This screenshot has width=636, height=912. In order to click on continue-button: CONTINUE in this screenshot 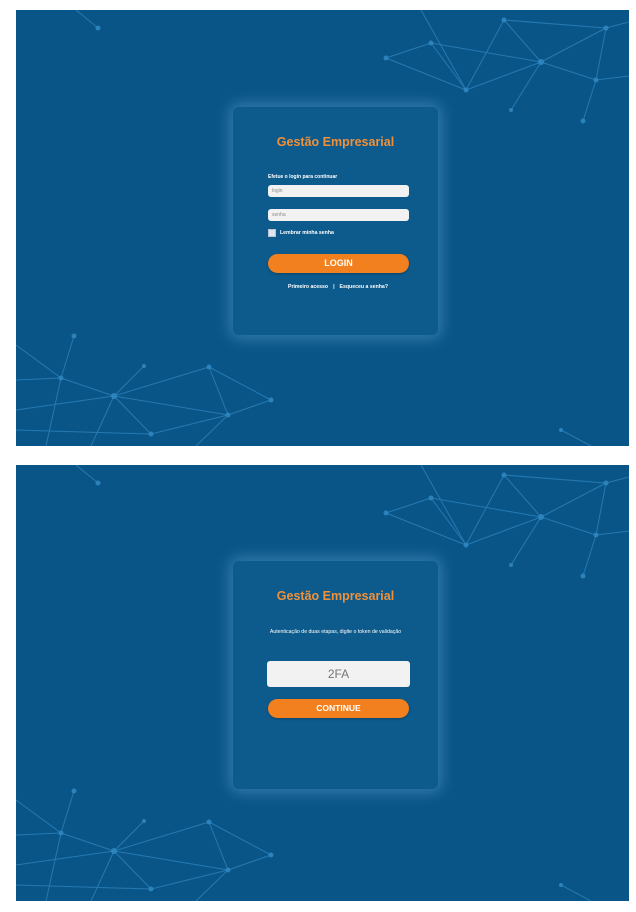, I will do `click(338, 708)`.